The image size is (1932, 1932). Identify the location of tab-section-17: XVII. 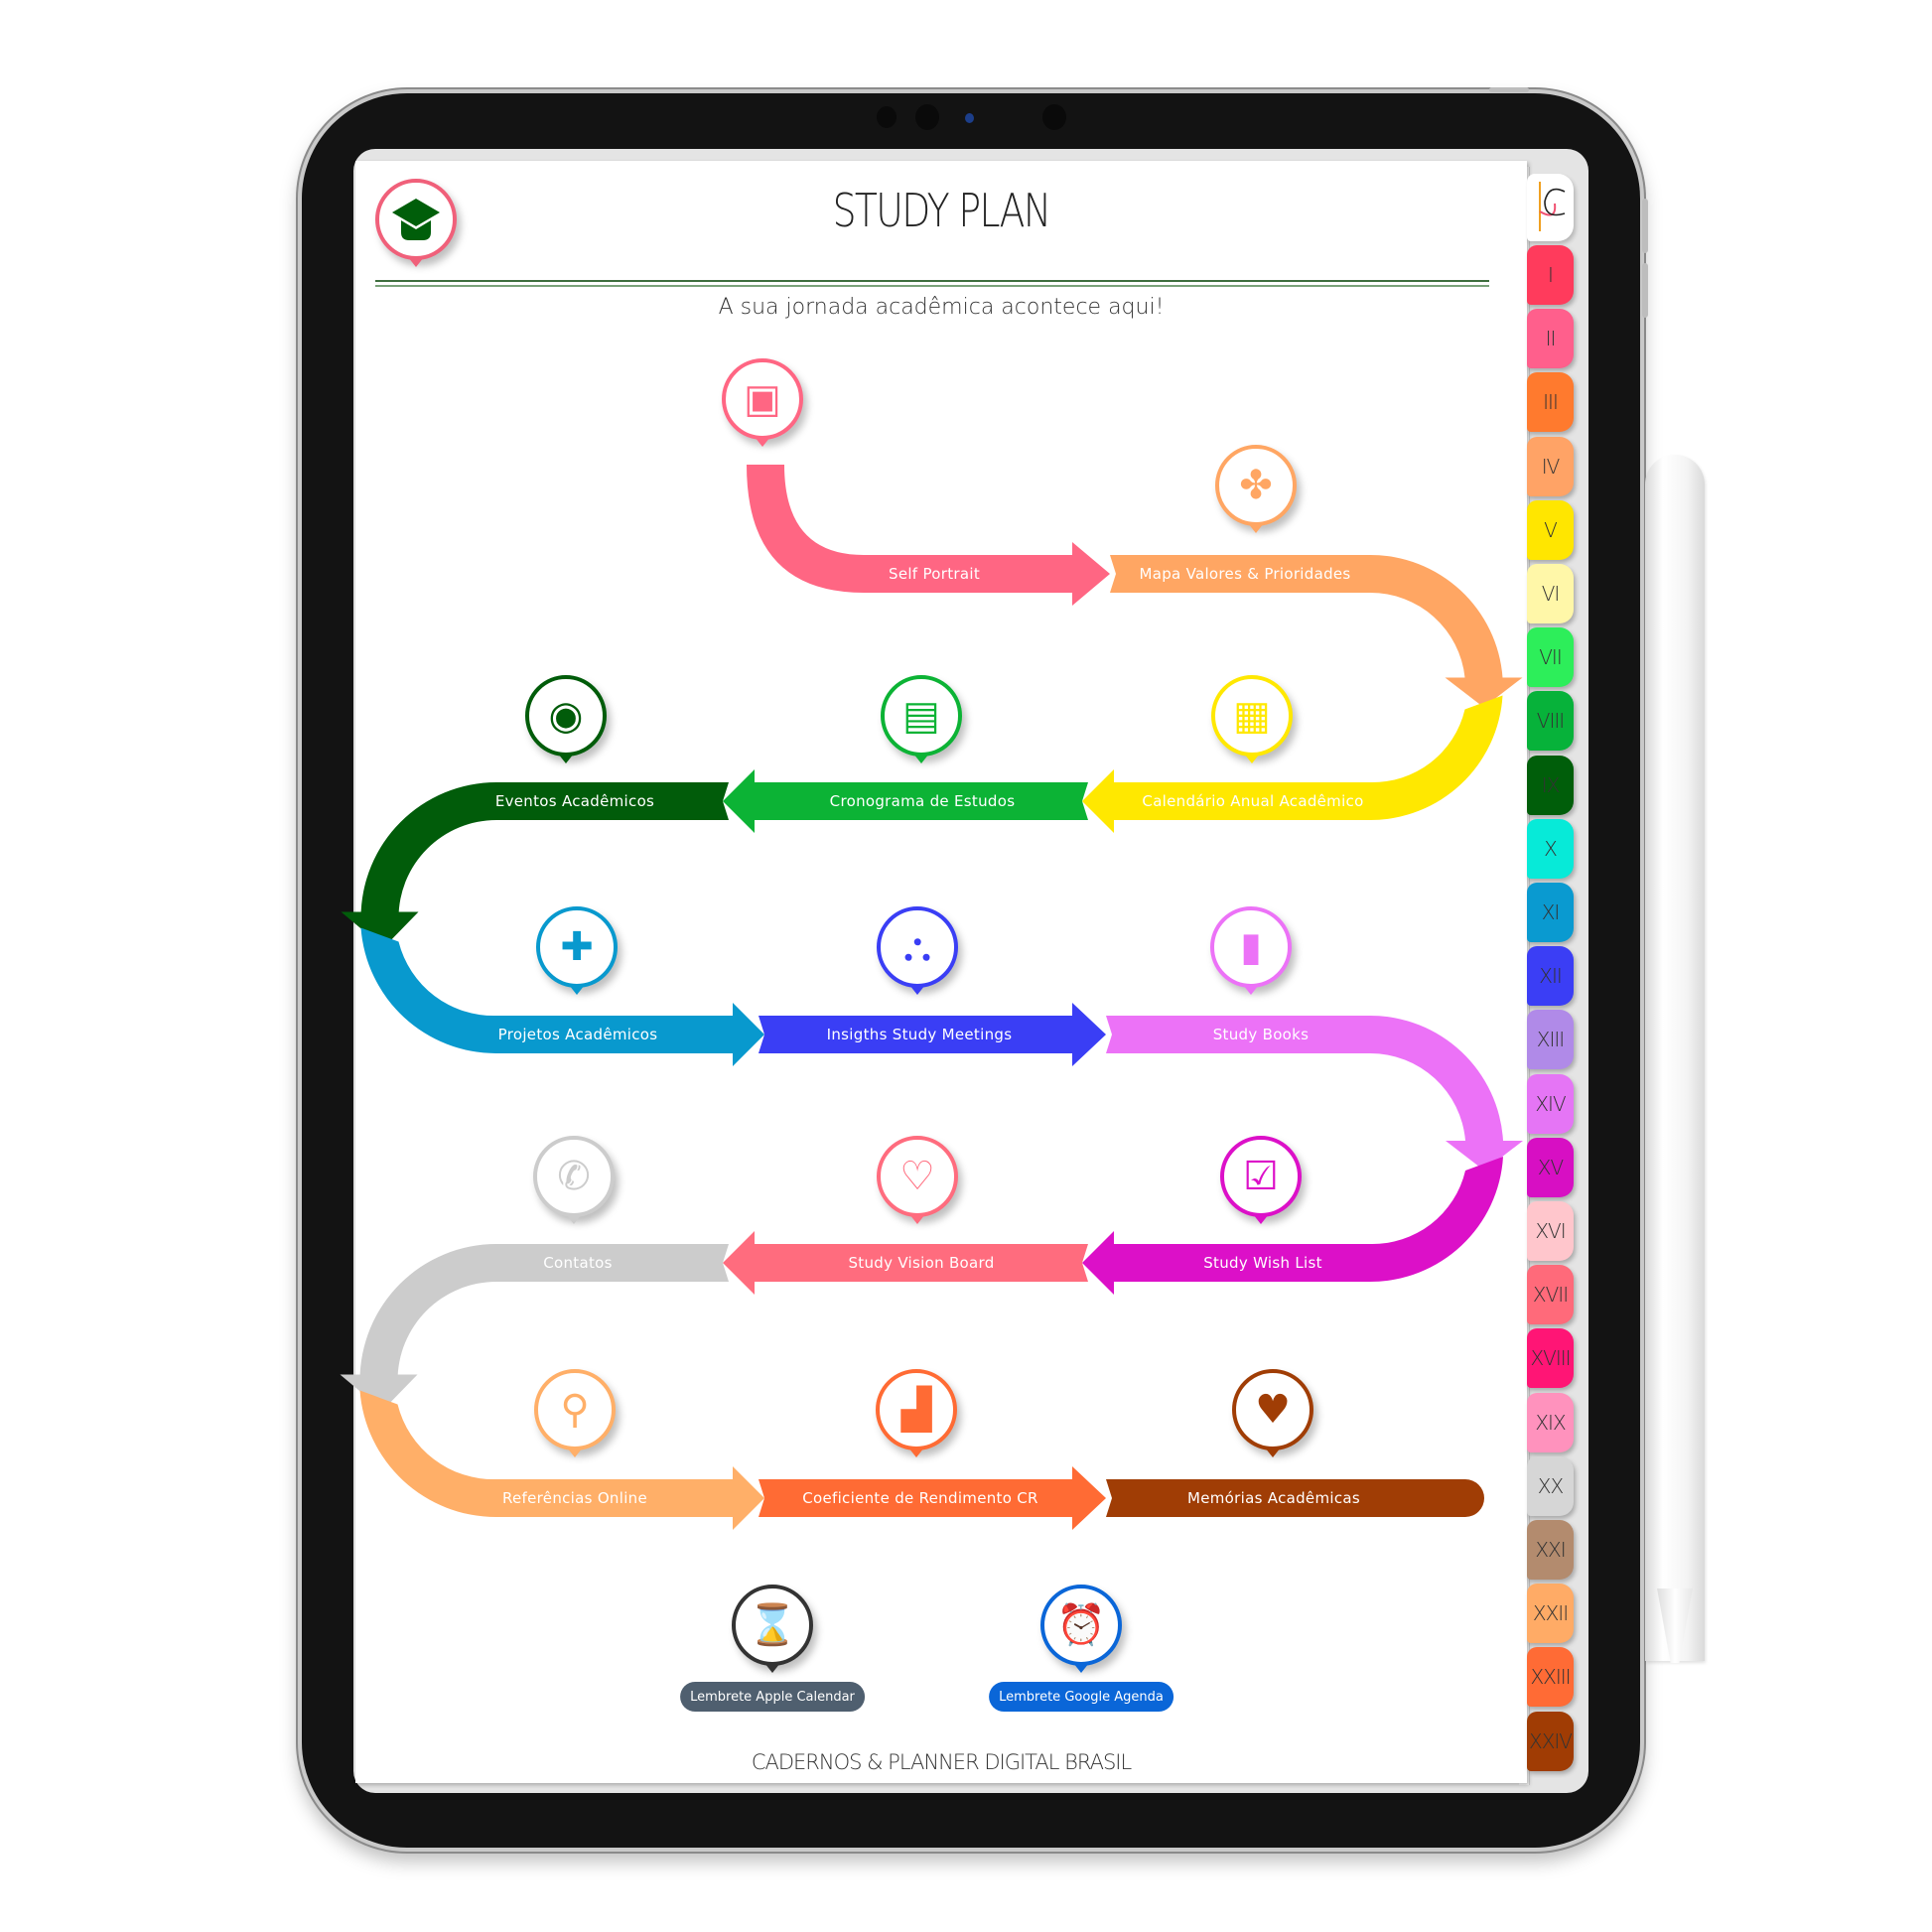
(1550, 1295).